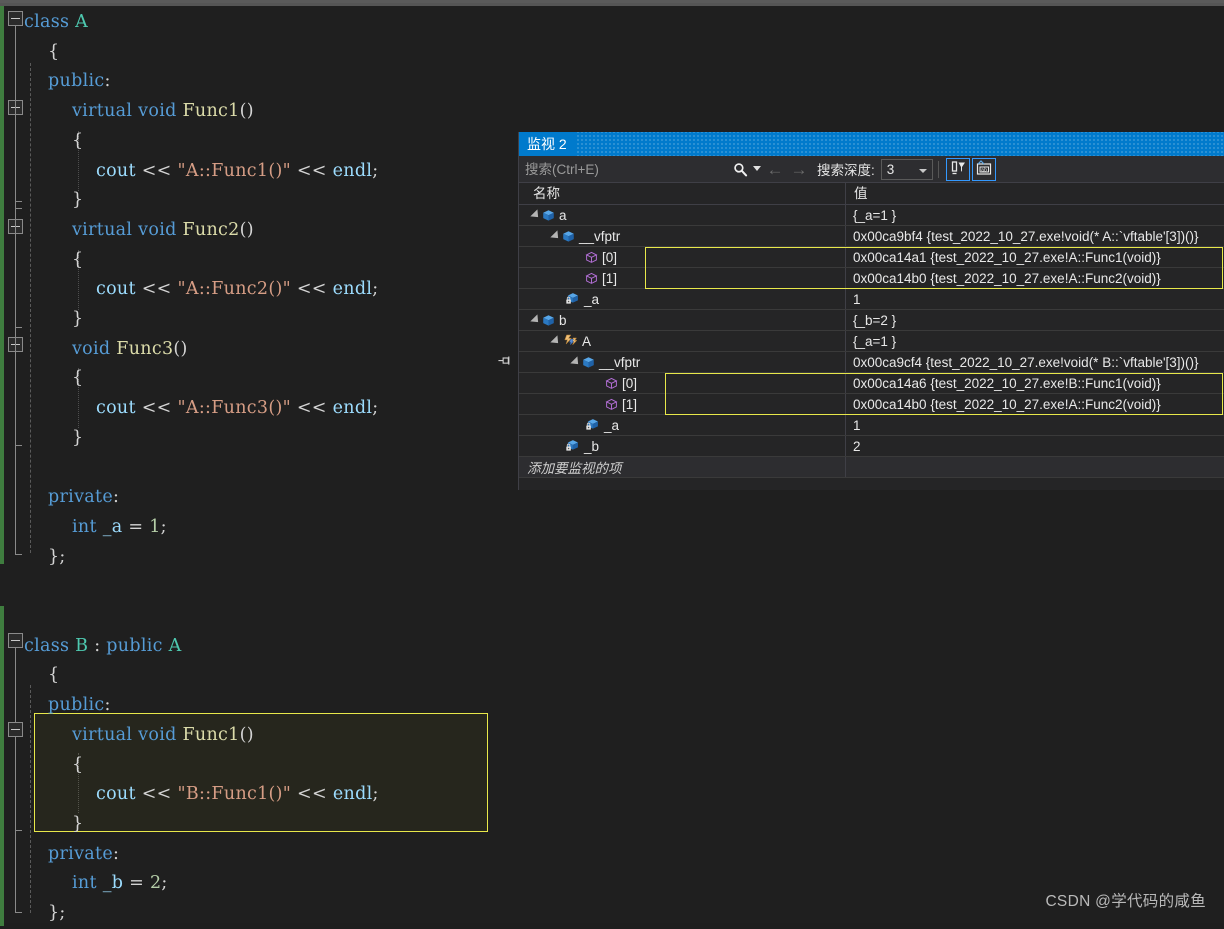 This screenshot has width=1224, height=929. Describe the element at coordinates (76, 81) in the screenshot. I see `code-token: public` at that location.